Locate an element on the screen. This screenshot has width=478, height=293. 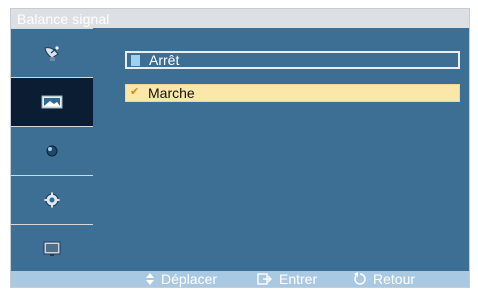
sidebar-item-sound is located at coordinates (52, 151).